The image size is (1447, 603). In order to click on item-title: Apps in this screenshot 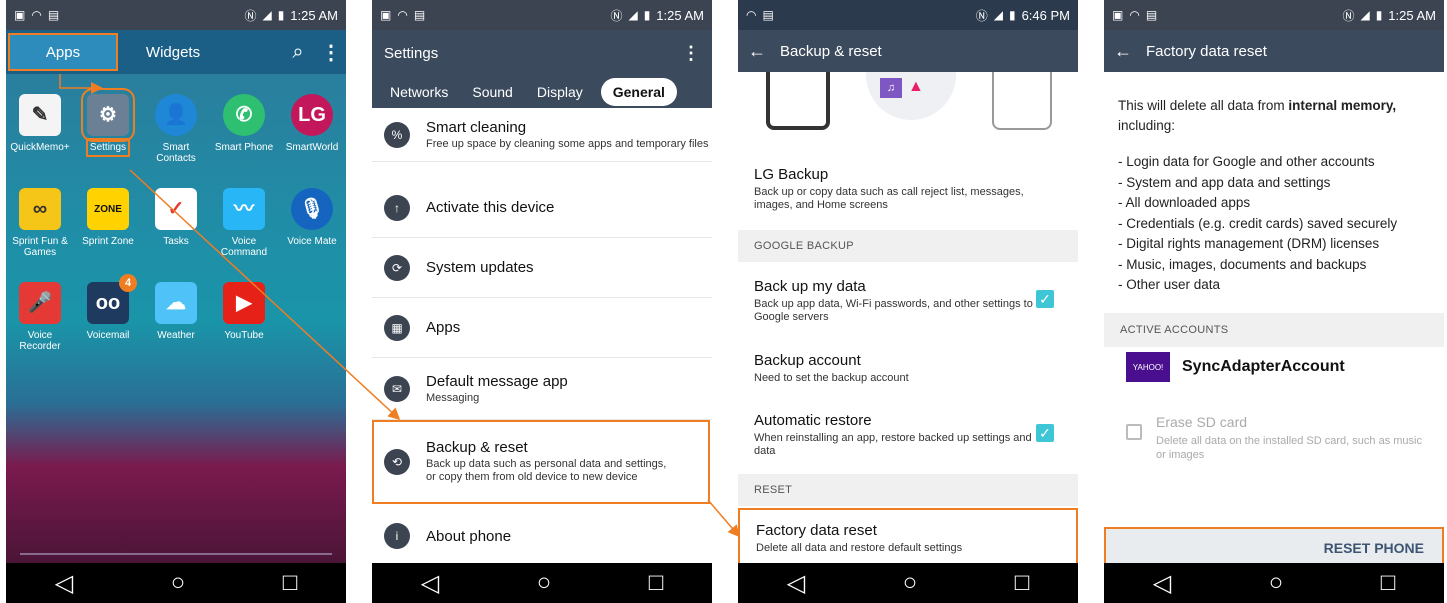, I will do `click(443, 327)`.